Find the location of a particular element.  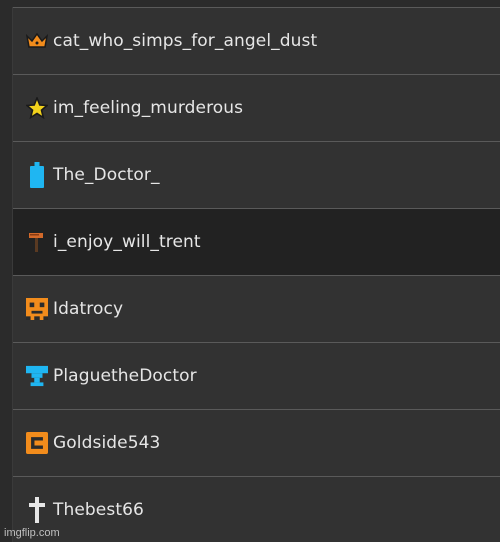

user-row-Goldside543: Goldside543 is located at coordinates (256, 442).